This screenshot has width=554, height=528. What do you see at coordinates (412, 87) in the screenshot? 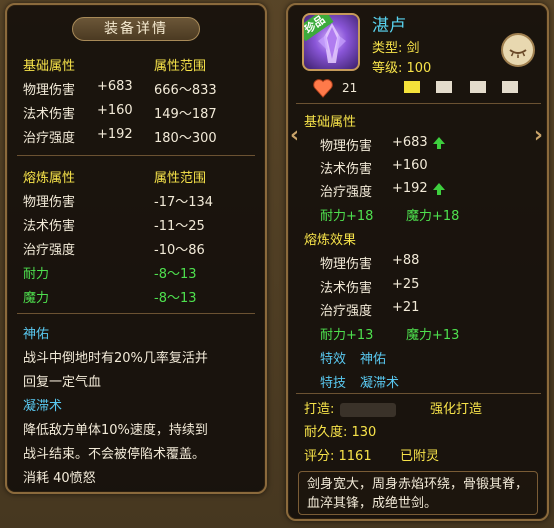
I see `gem-slot-filled` at bounding box center [412, 87].